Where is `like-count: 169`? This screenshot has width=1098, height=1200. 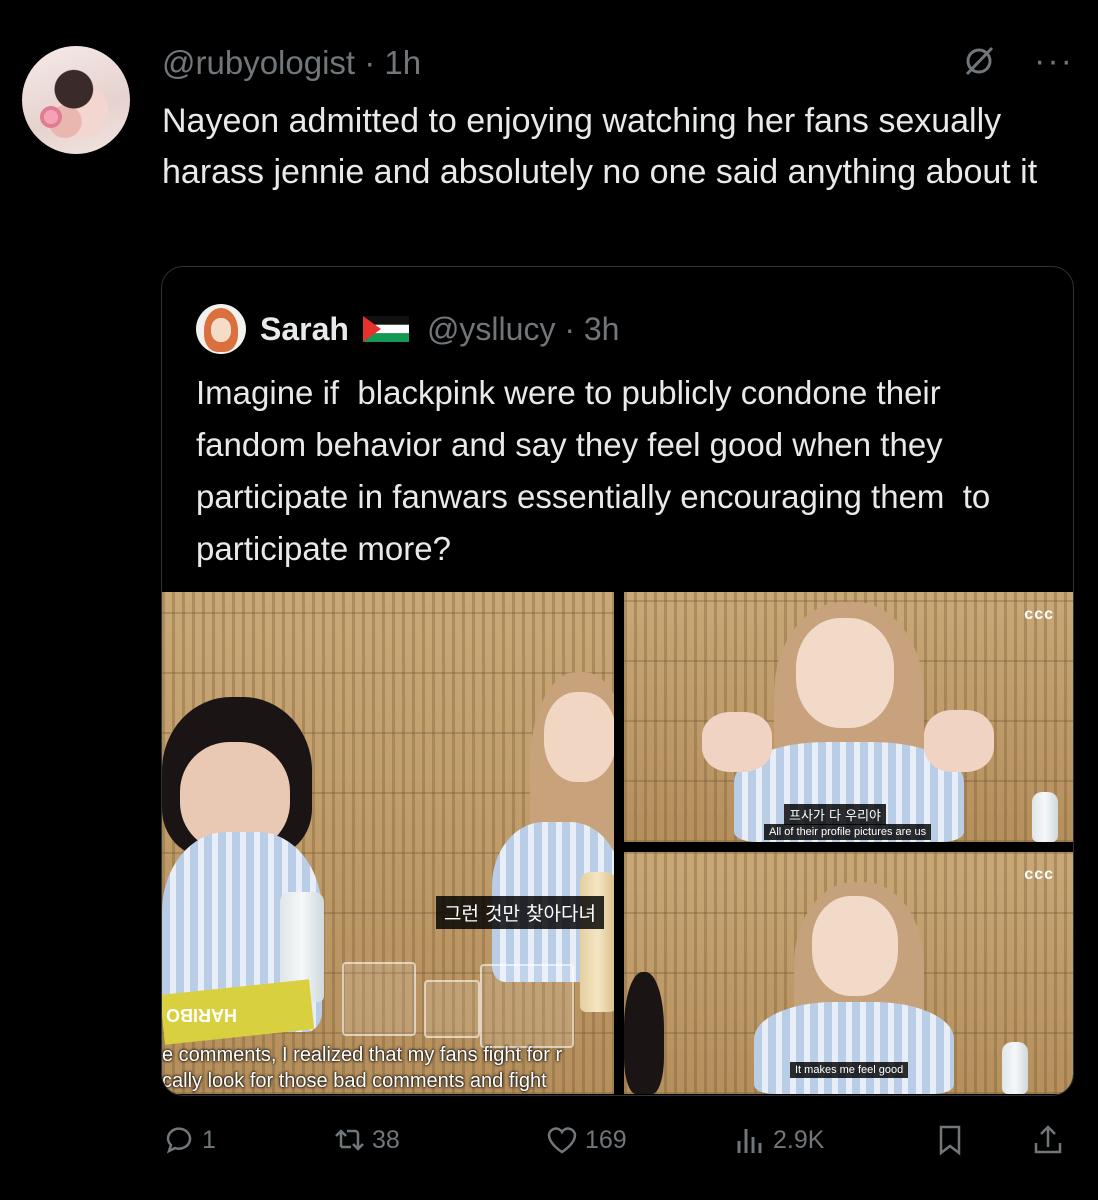 like-count: 169 is located at coordinates (606, 1139).